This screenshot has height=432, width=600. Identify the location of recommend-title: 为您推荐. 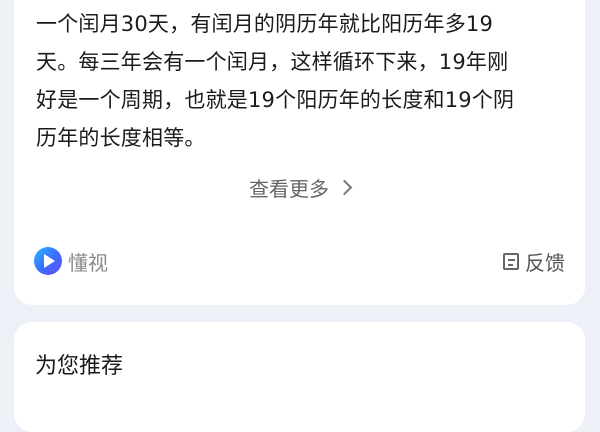
(79, 366).